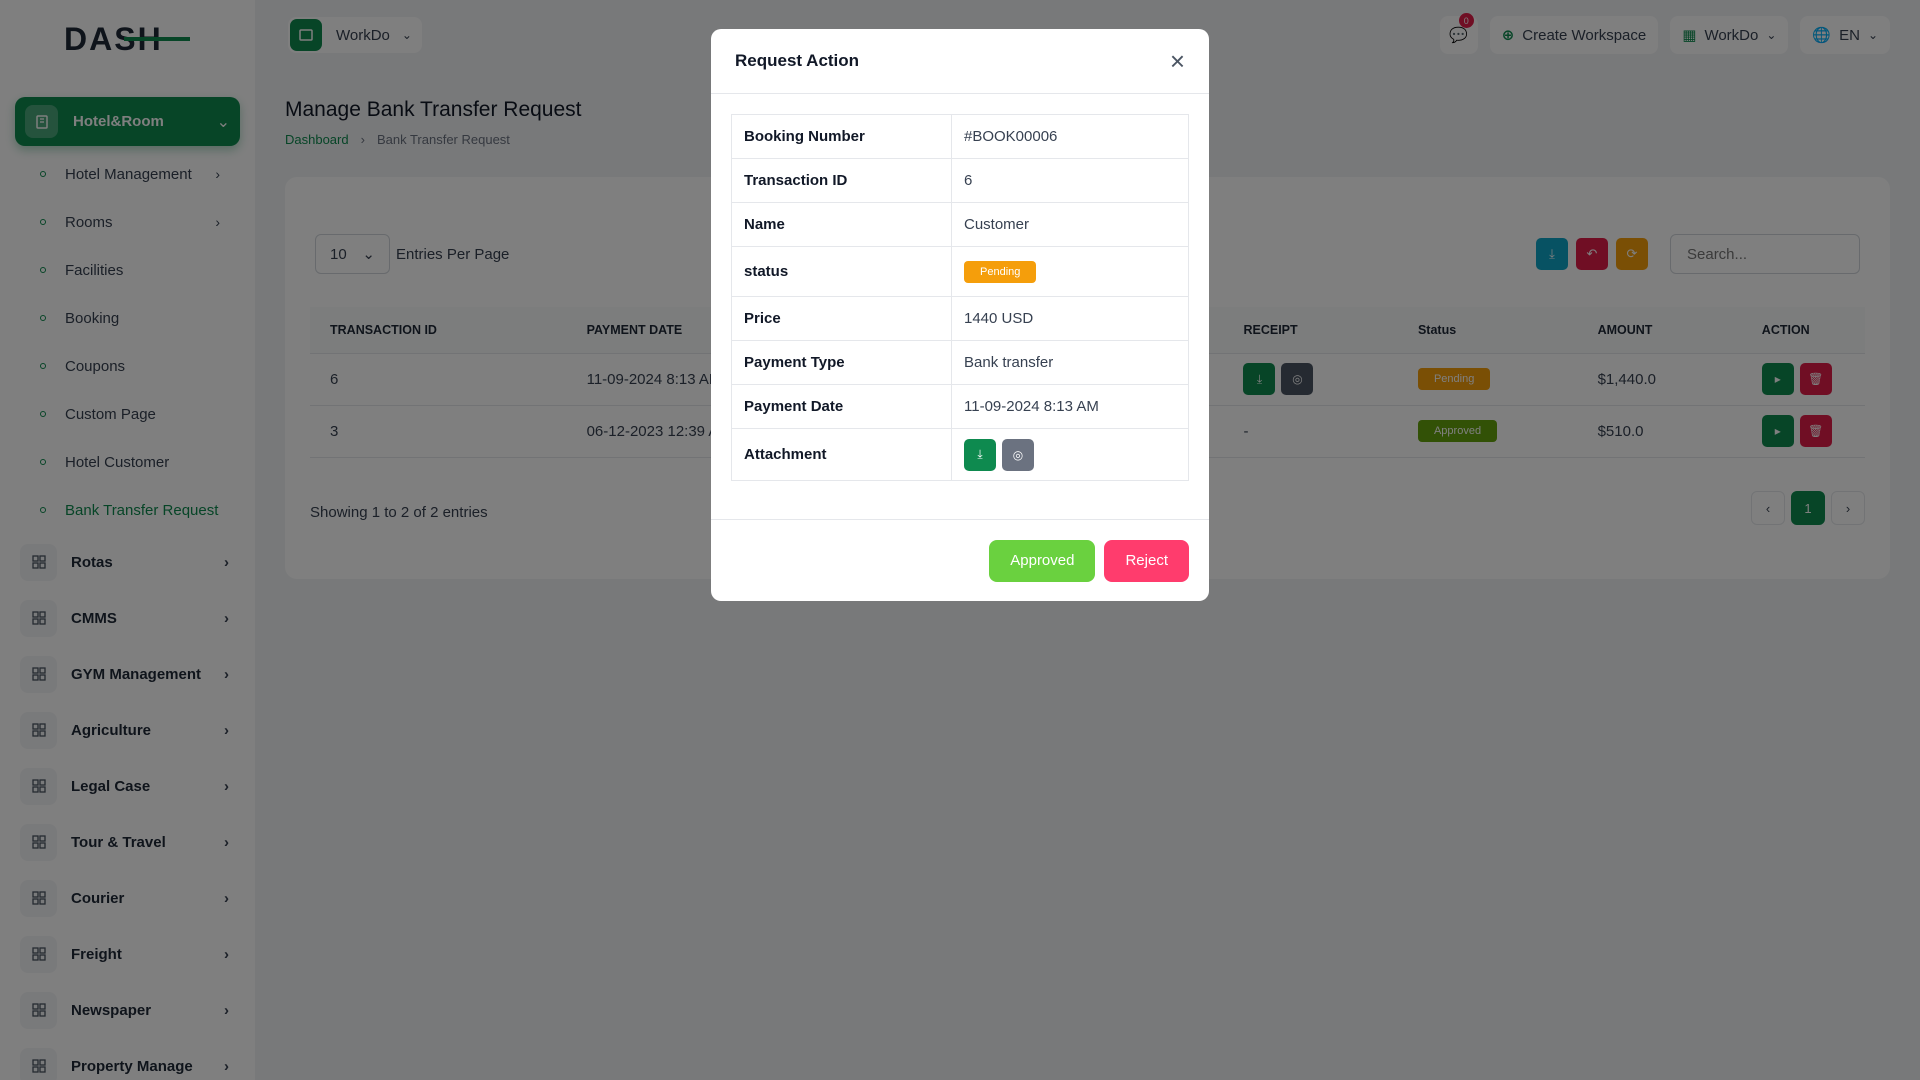  What do you see at coordinates (1177, 61) in the screenshot?
I see `close-icon: ×` at bounding box center [1177, 61].